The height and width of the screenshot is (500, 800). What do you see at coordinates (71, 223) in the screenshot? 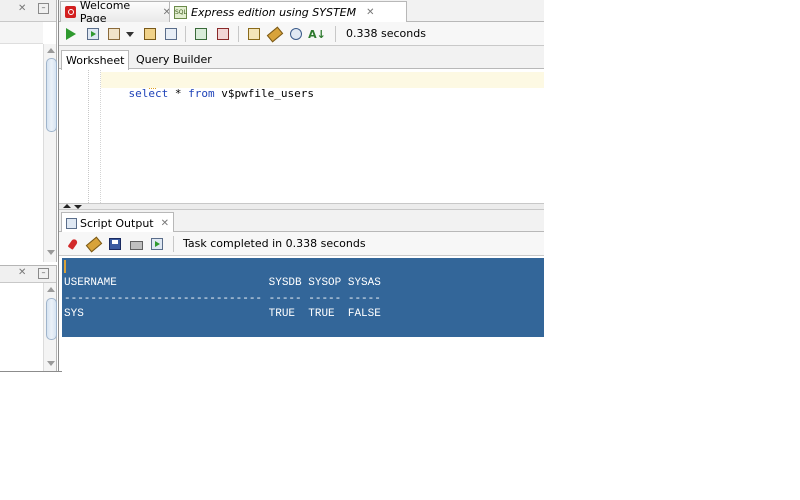
I see `script-output-icon` at bounding box center [71, 223].